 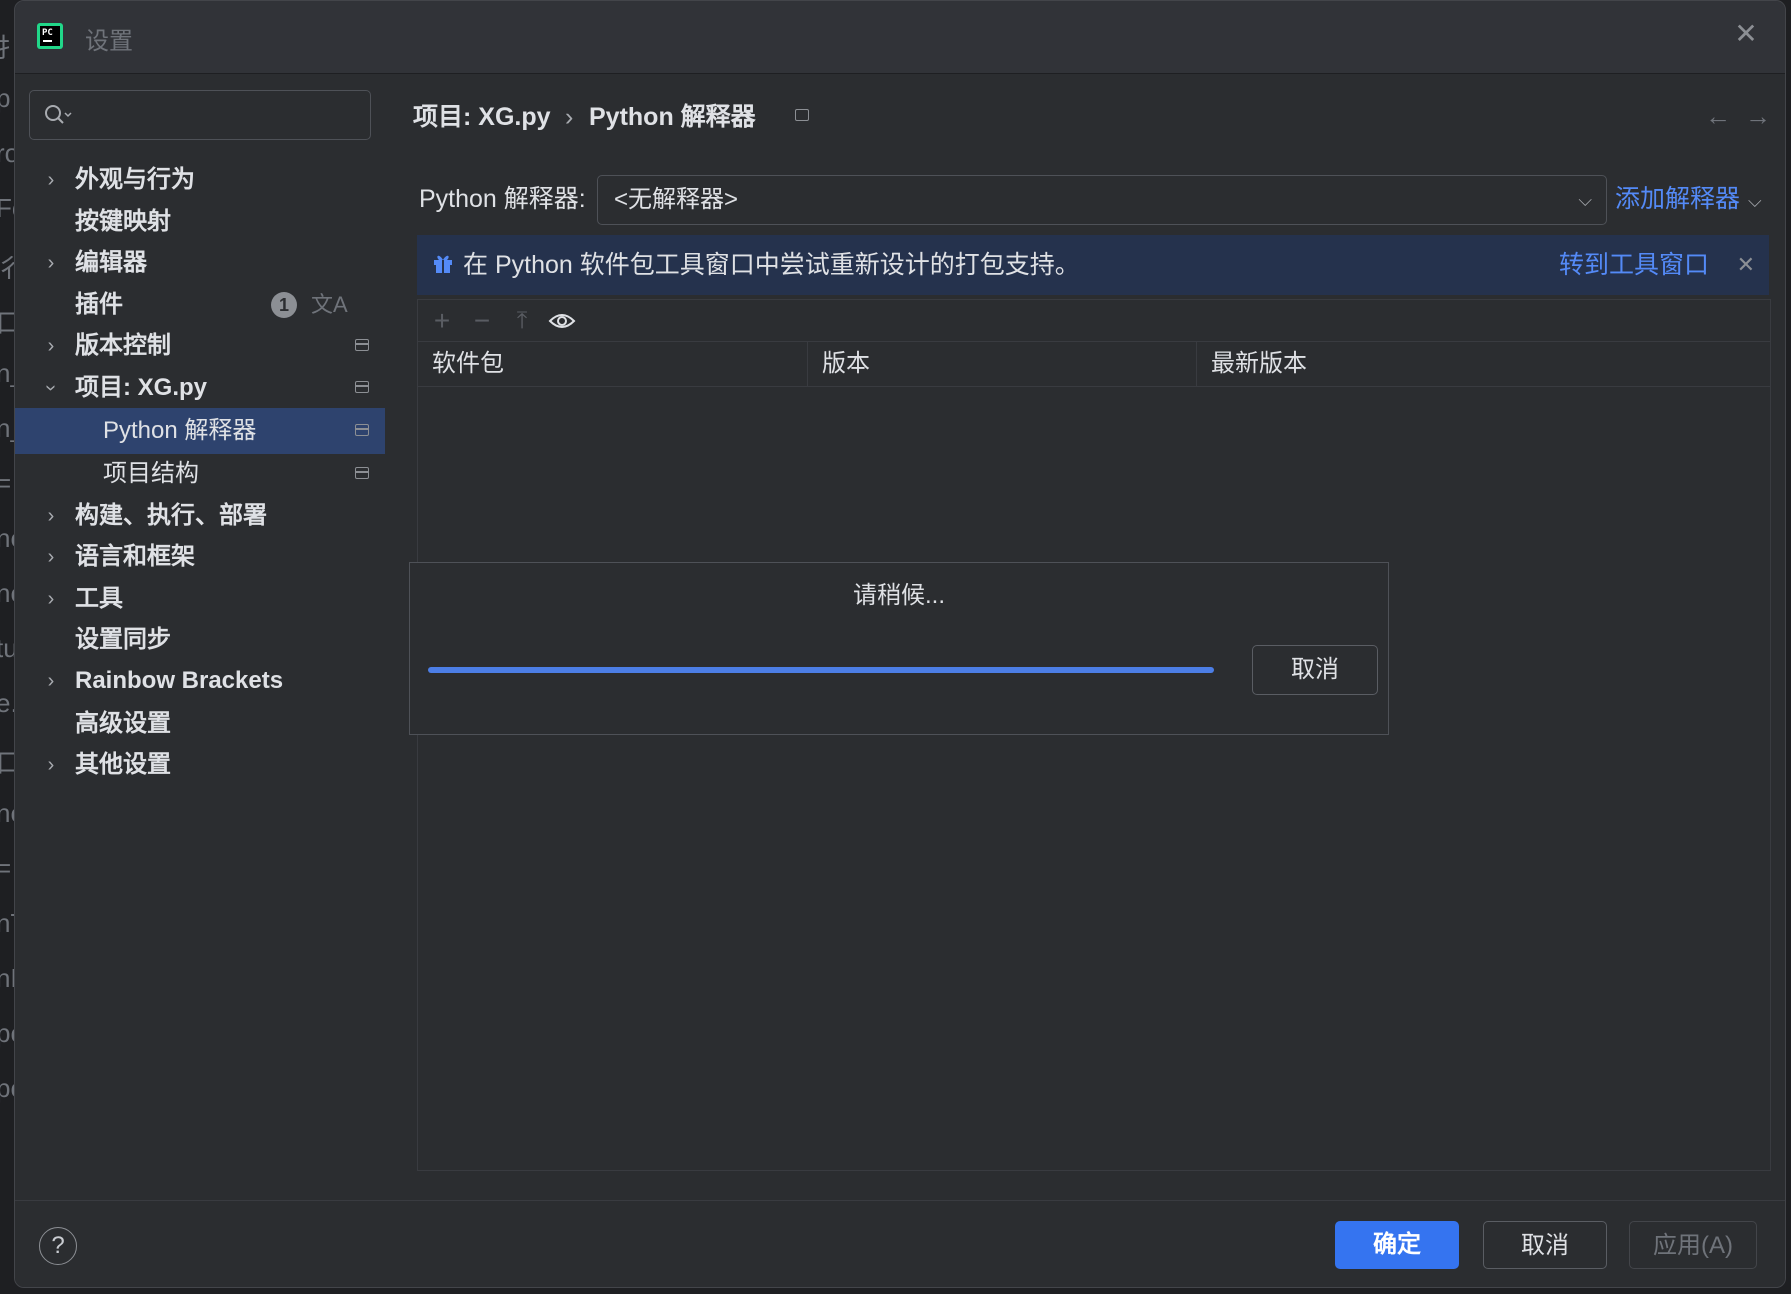 What do you see at coordinates (200, 765) in the screenshot?
I see `sidebar-item-other: › 其他设置` at bounding box center [200, 765].